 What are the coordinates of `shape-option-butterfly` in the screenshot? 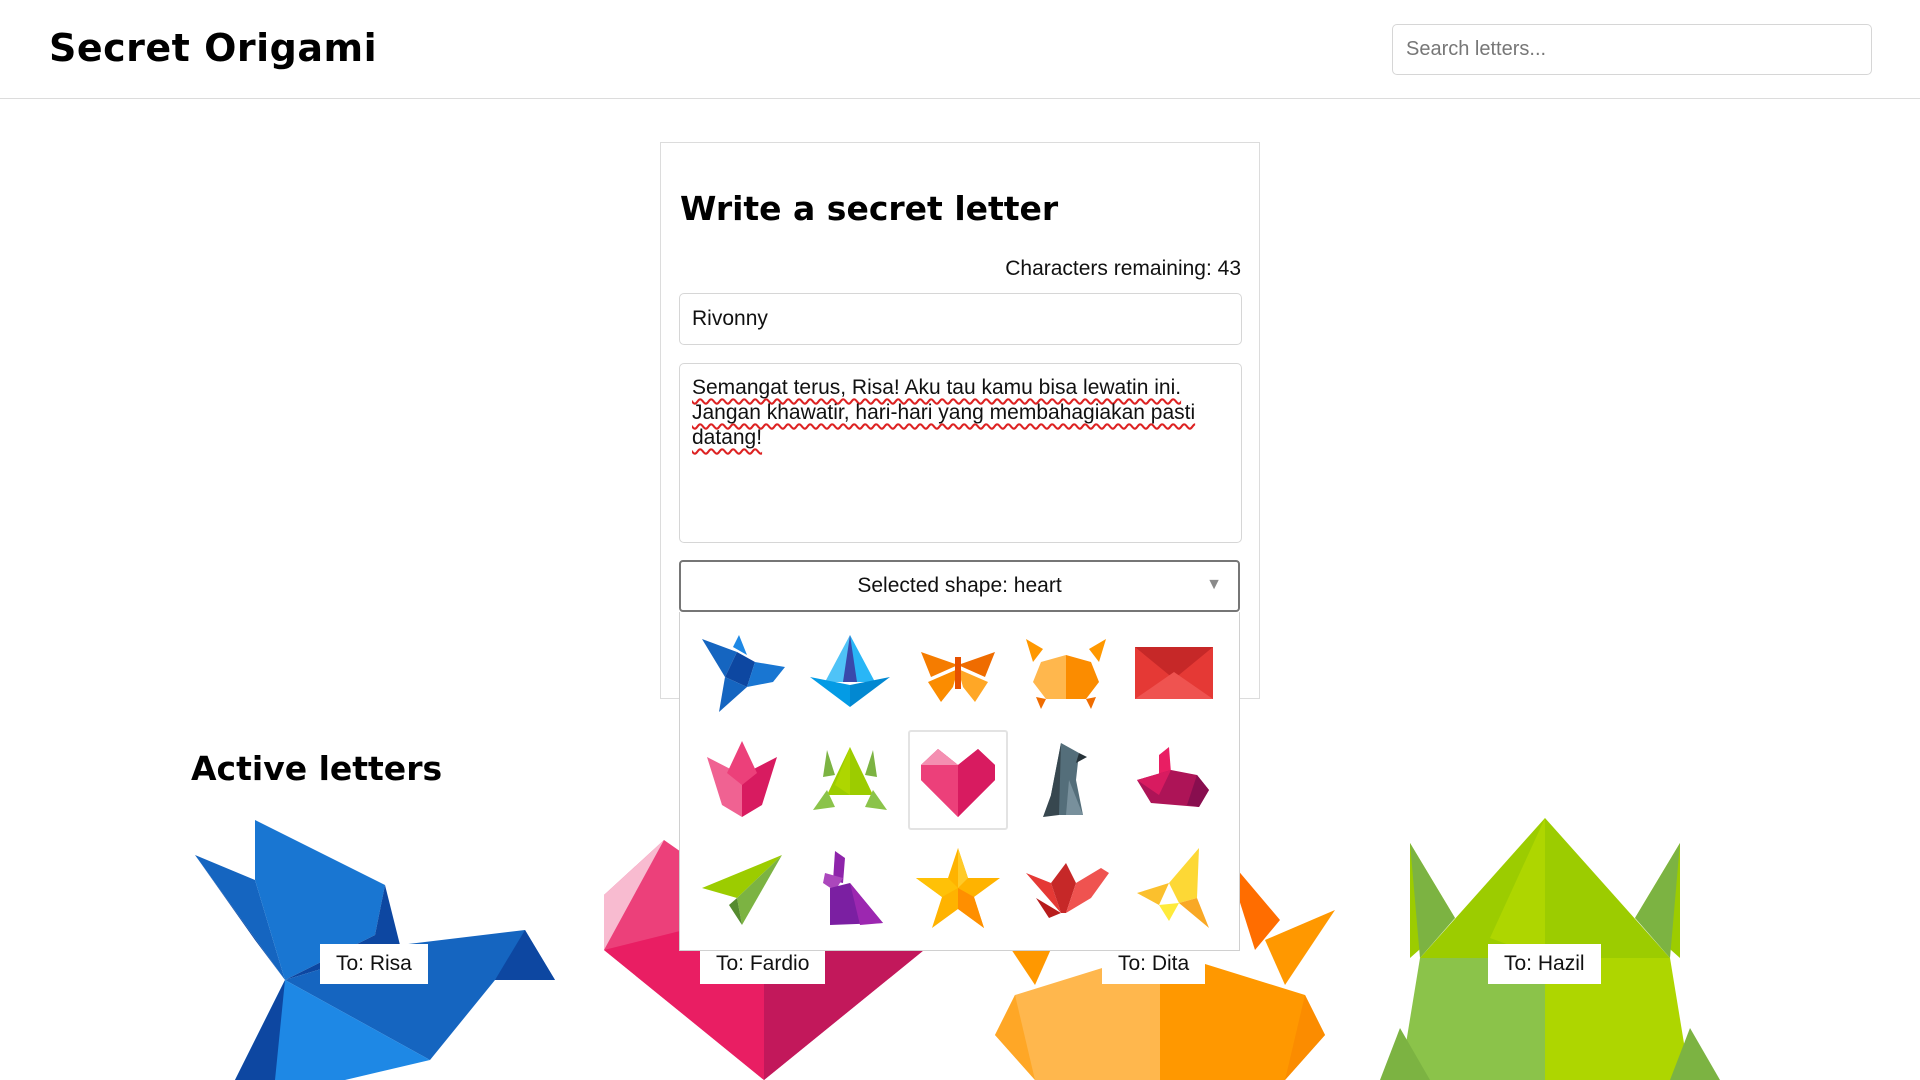 It's located at (958, 672).